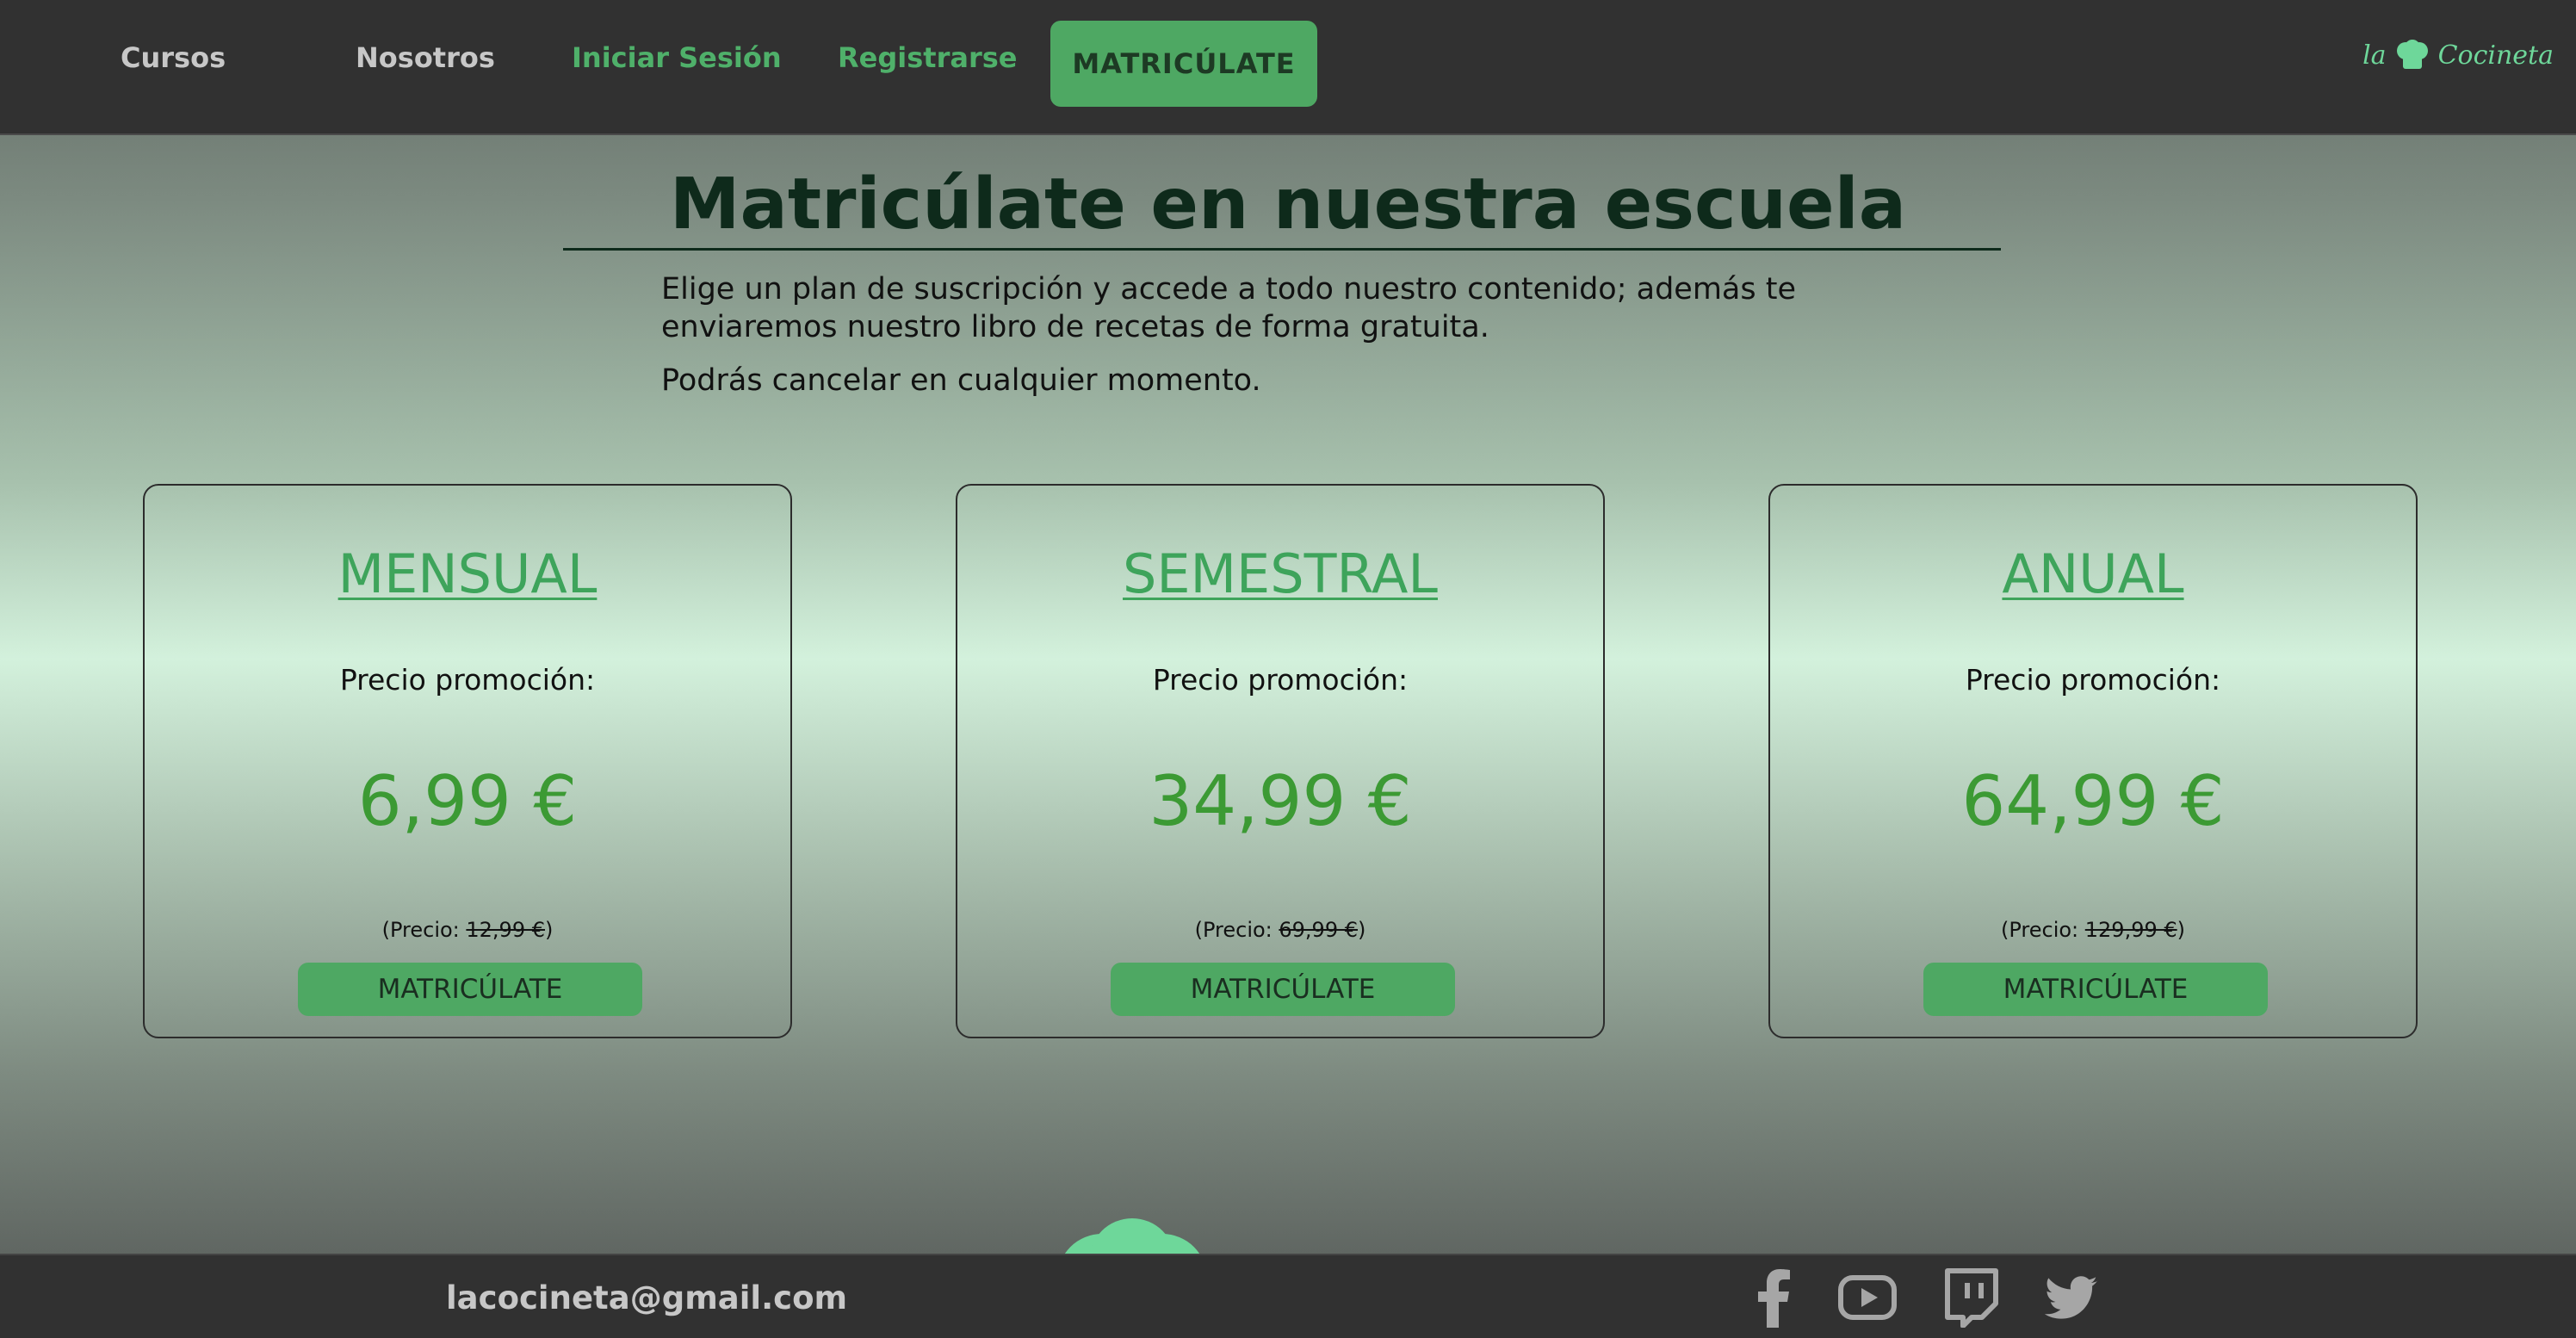 The width and height of the screenshot is (2576, 1338). Describe the element at coordinates (2072, 1297) in the screenshot. I see `twitter-icon` at that location.